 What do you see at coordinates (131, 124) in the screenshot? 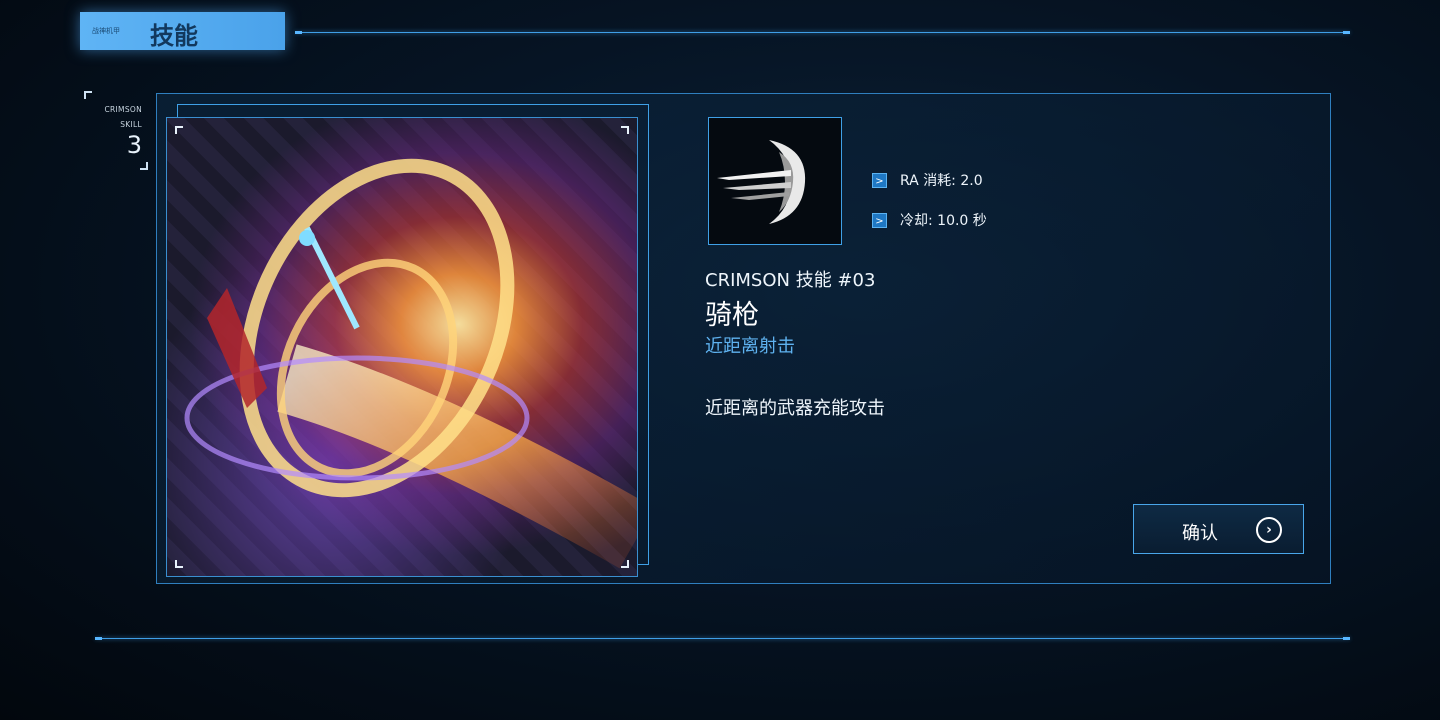
I see `side-label-line2: SKILL` at bounding box center [131, 124].